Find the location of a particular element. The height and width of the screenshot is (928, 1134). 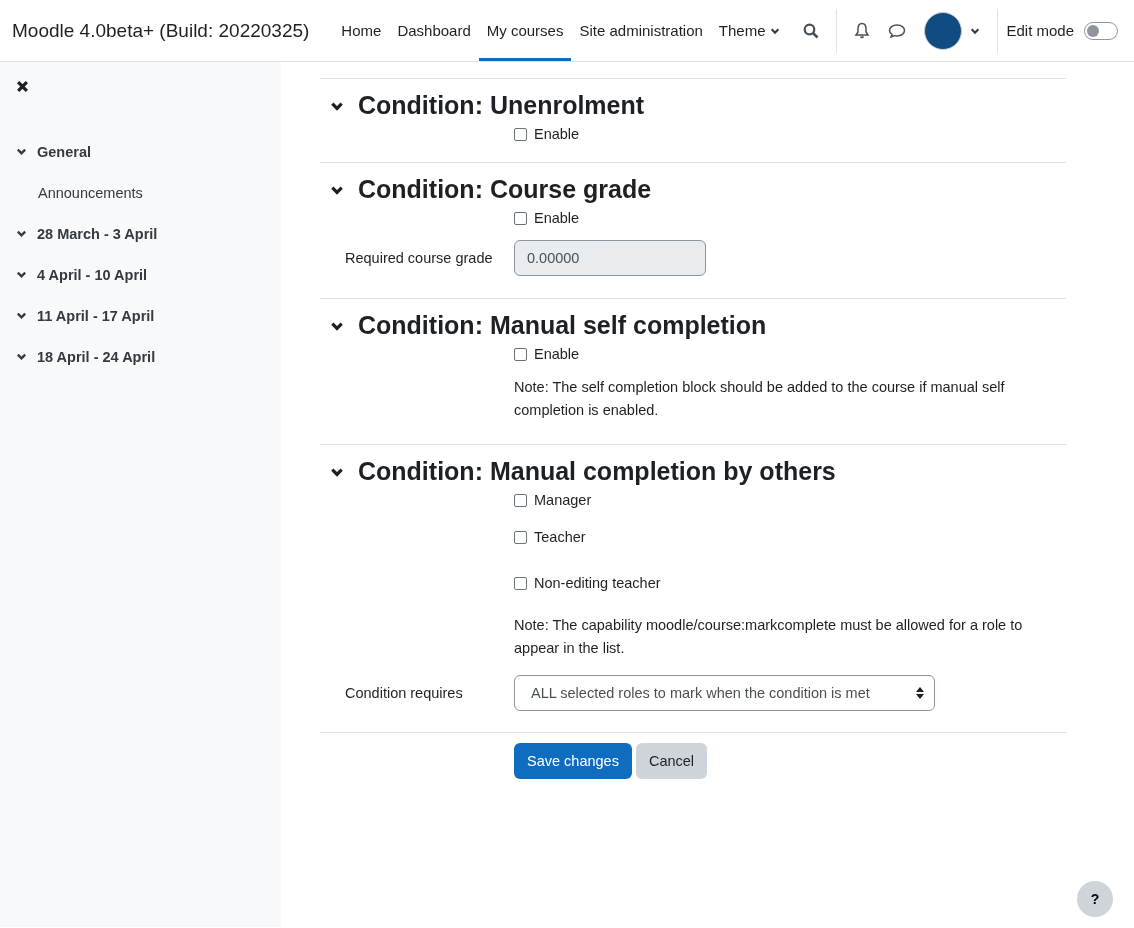

save-button: Save changes is located at coordinates (573, 761).